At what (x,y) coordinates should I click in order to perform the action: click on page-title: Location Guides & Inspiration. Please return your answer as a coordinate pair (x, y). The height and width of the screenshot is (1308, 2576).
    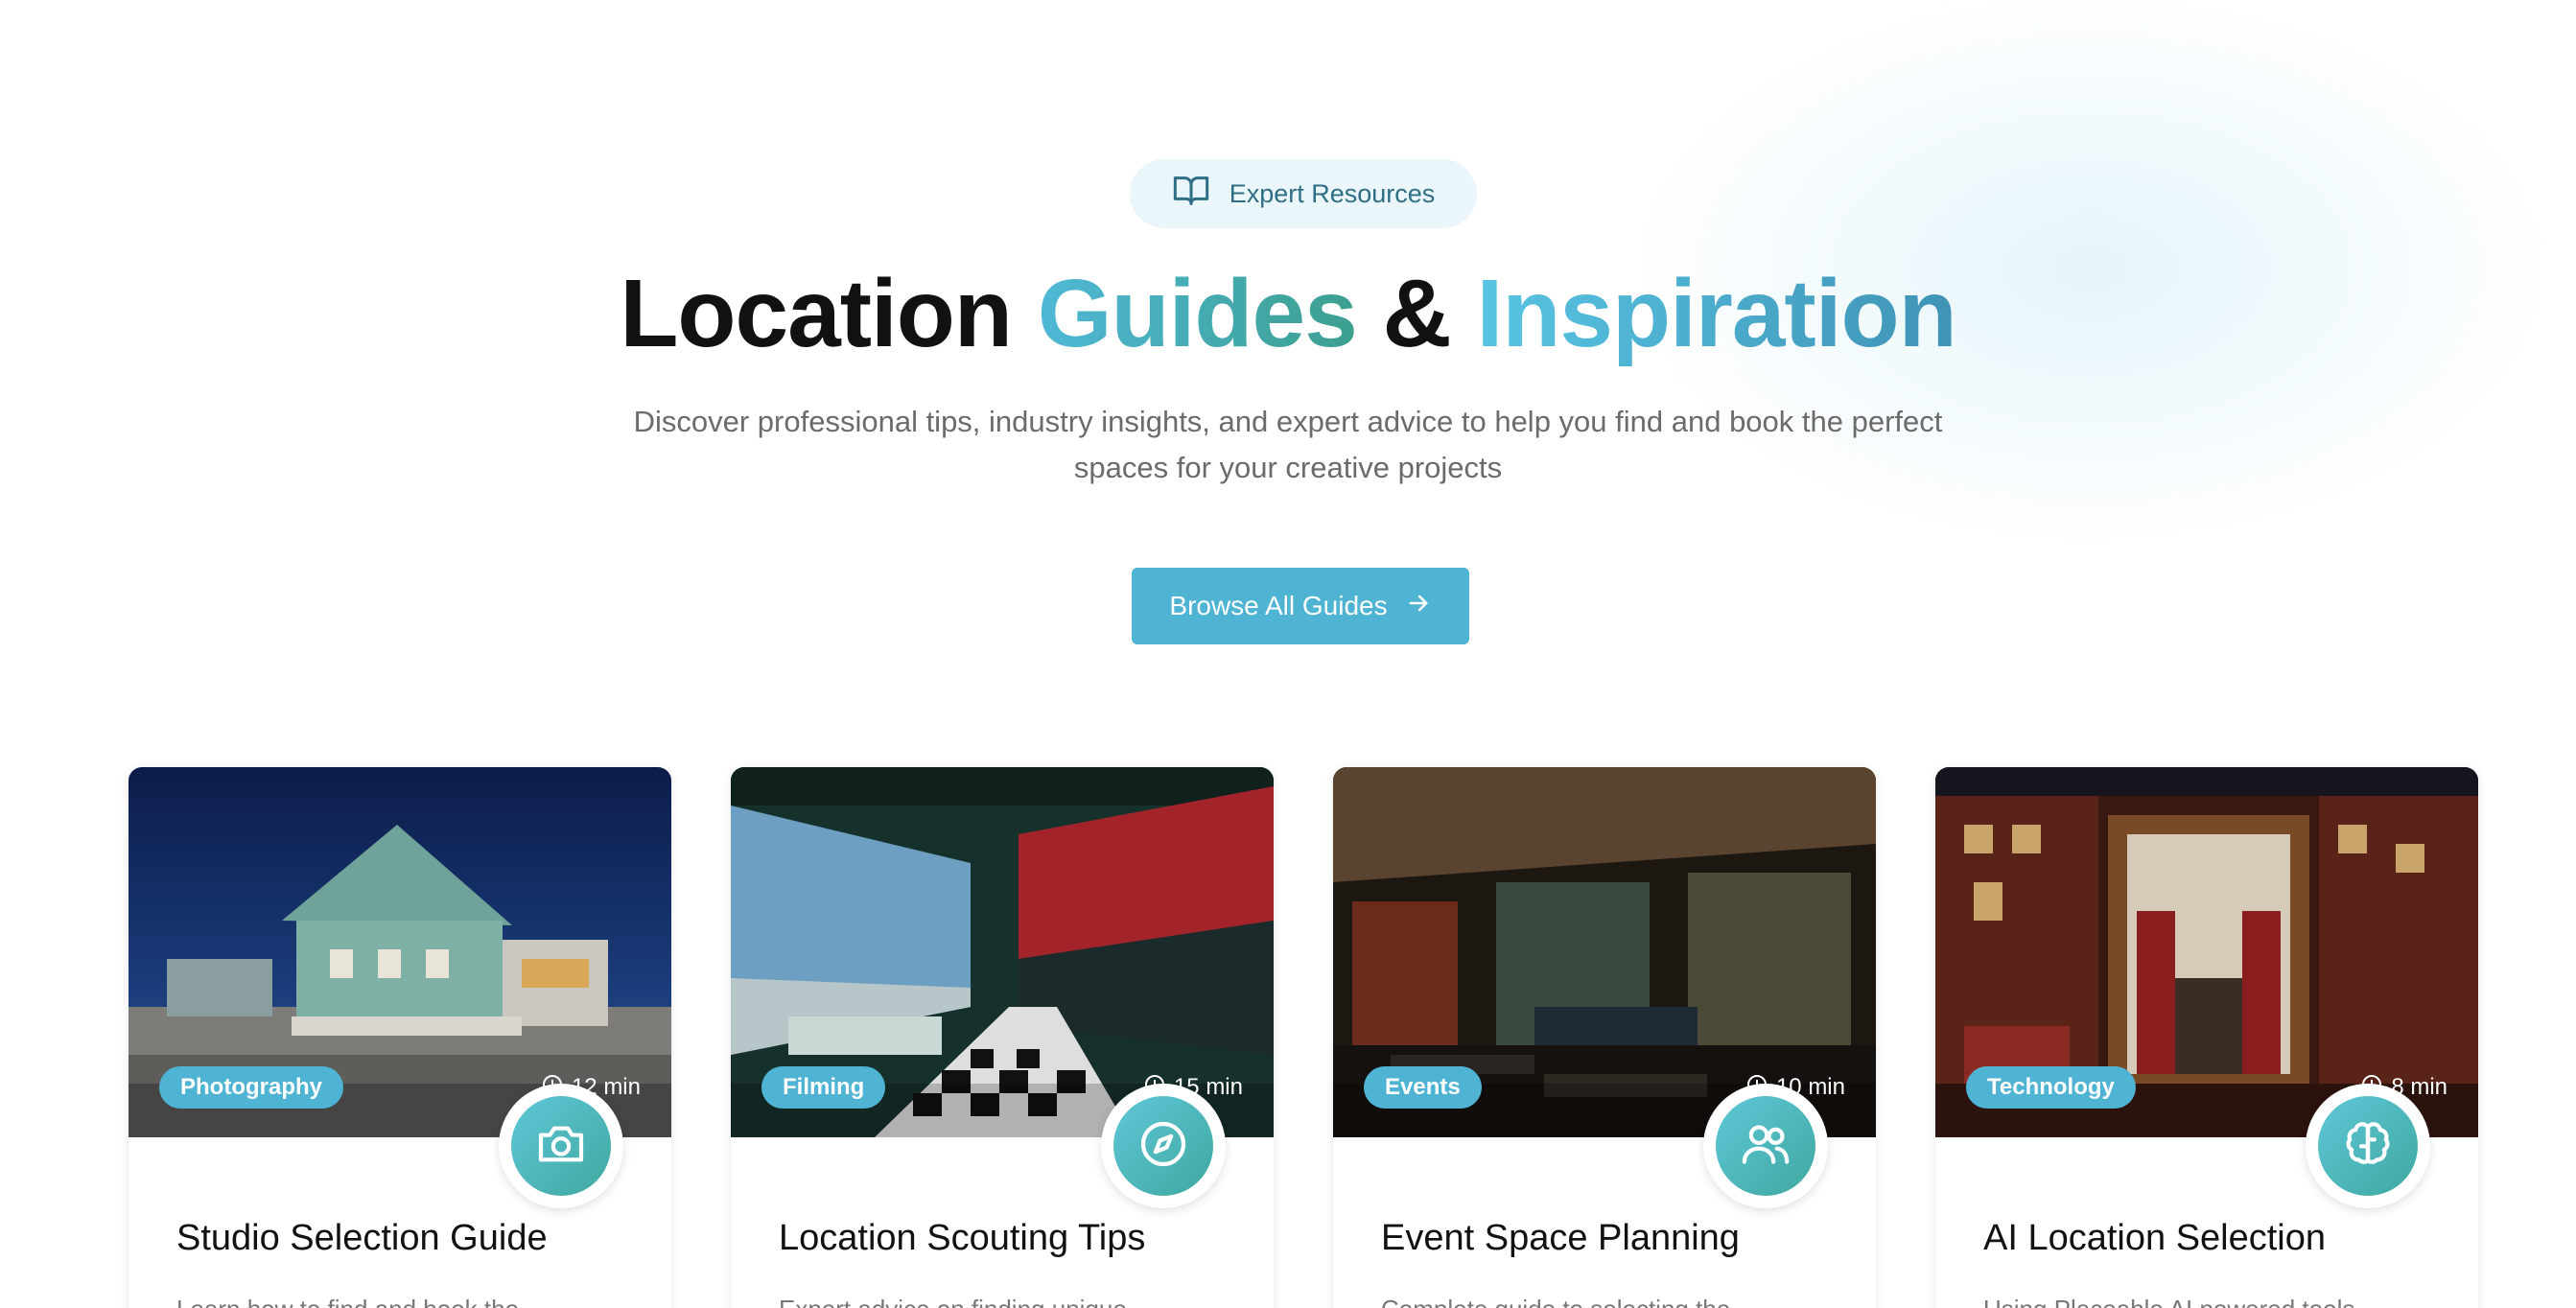
    Looking at the image, I should click on (1288, 314).